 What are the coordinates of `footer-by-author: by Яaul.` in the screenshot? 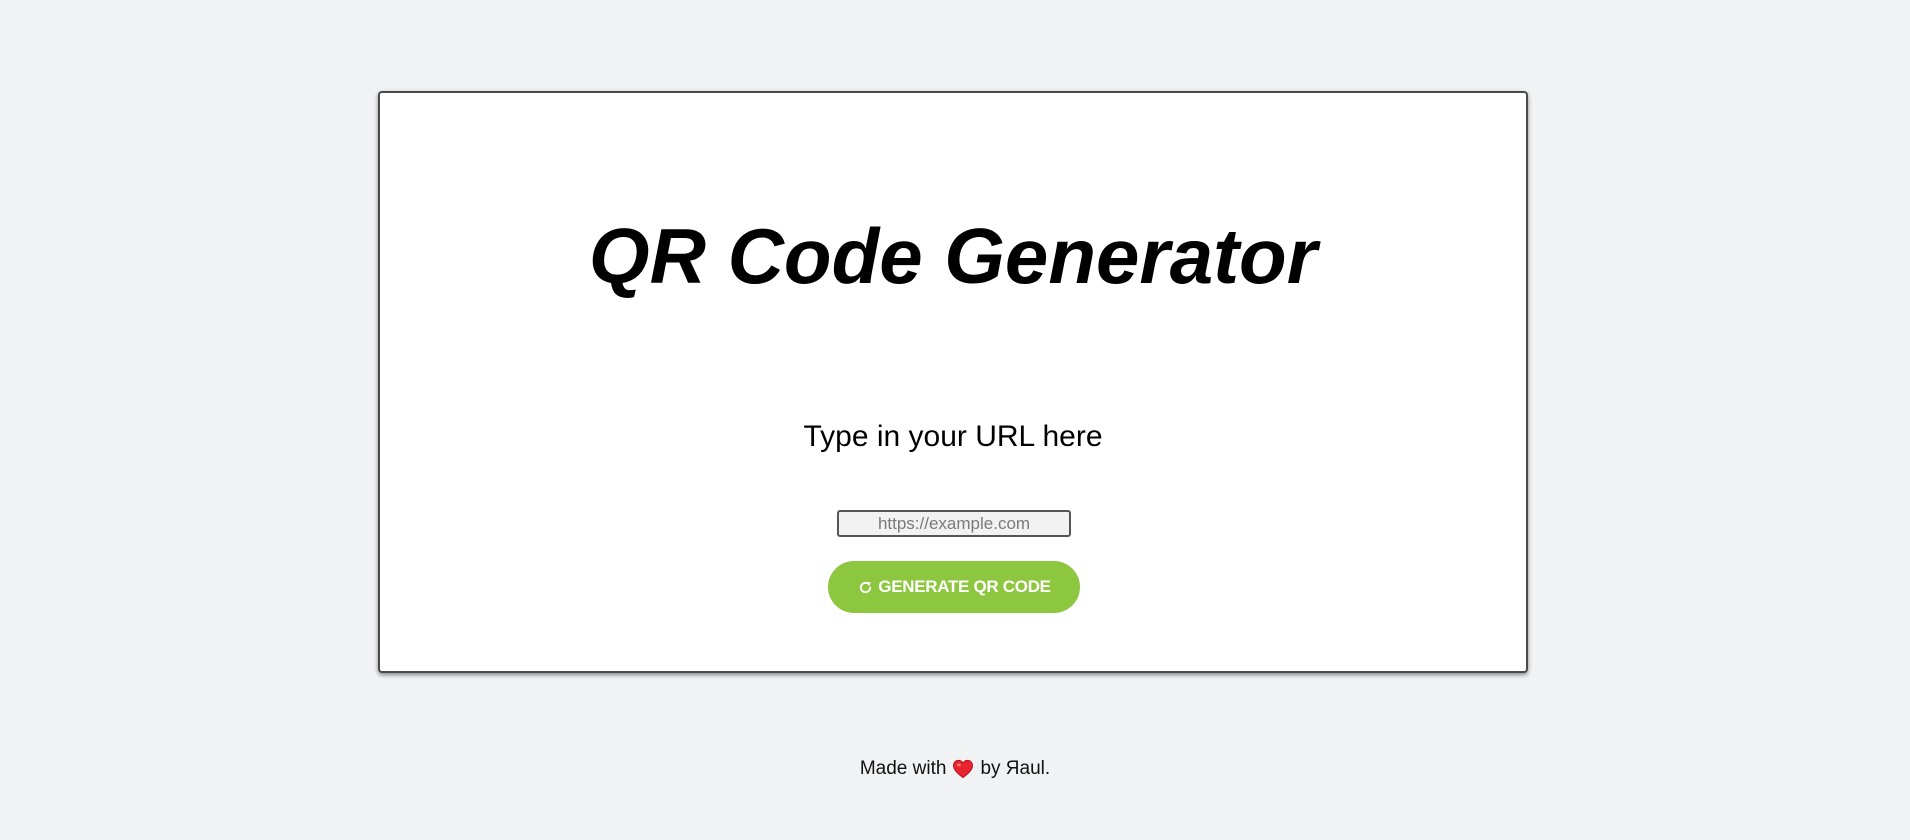 It's located at (1015, 768).